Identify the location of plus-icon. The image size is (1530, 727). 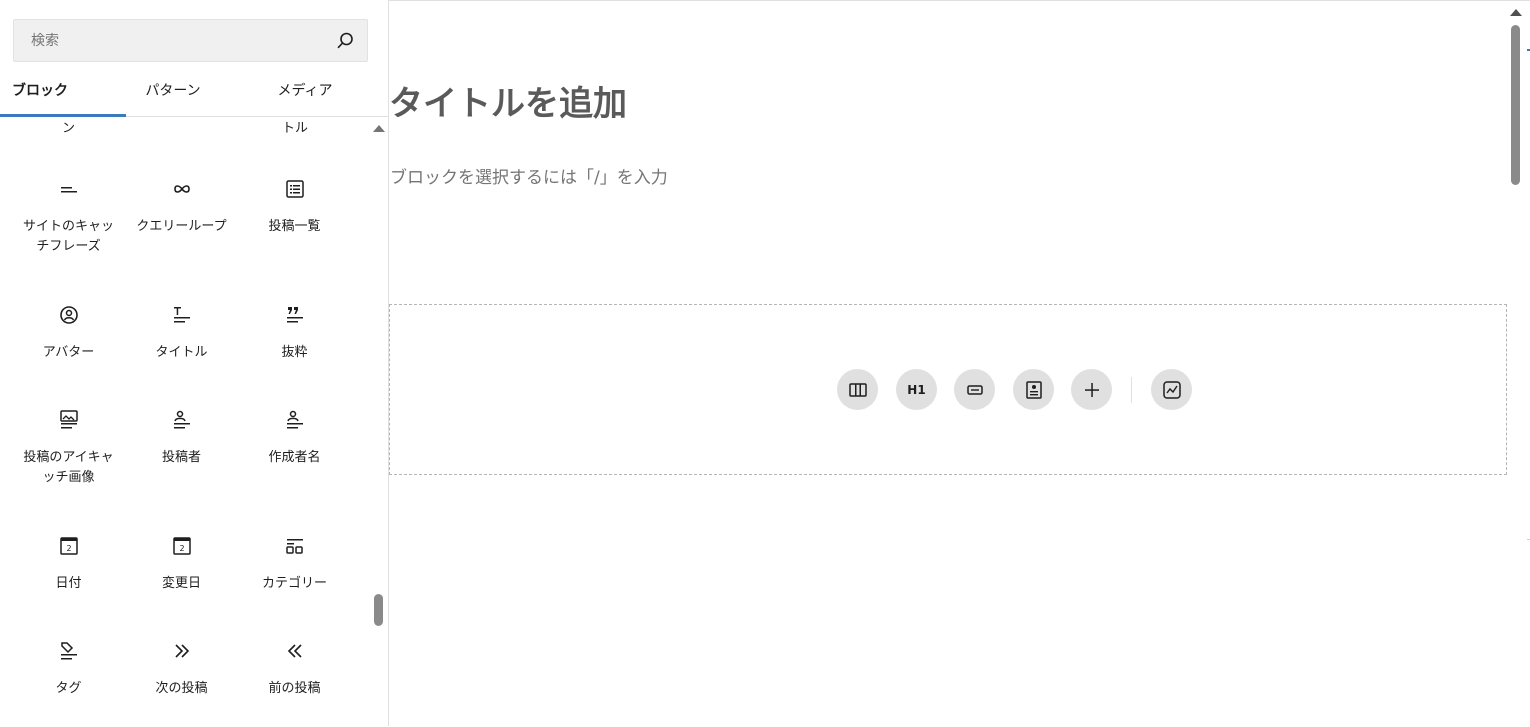
(1092, 390).